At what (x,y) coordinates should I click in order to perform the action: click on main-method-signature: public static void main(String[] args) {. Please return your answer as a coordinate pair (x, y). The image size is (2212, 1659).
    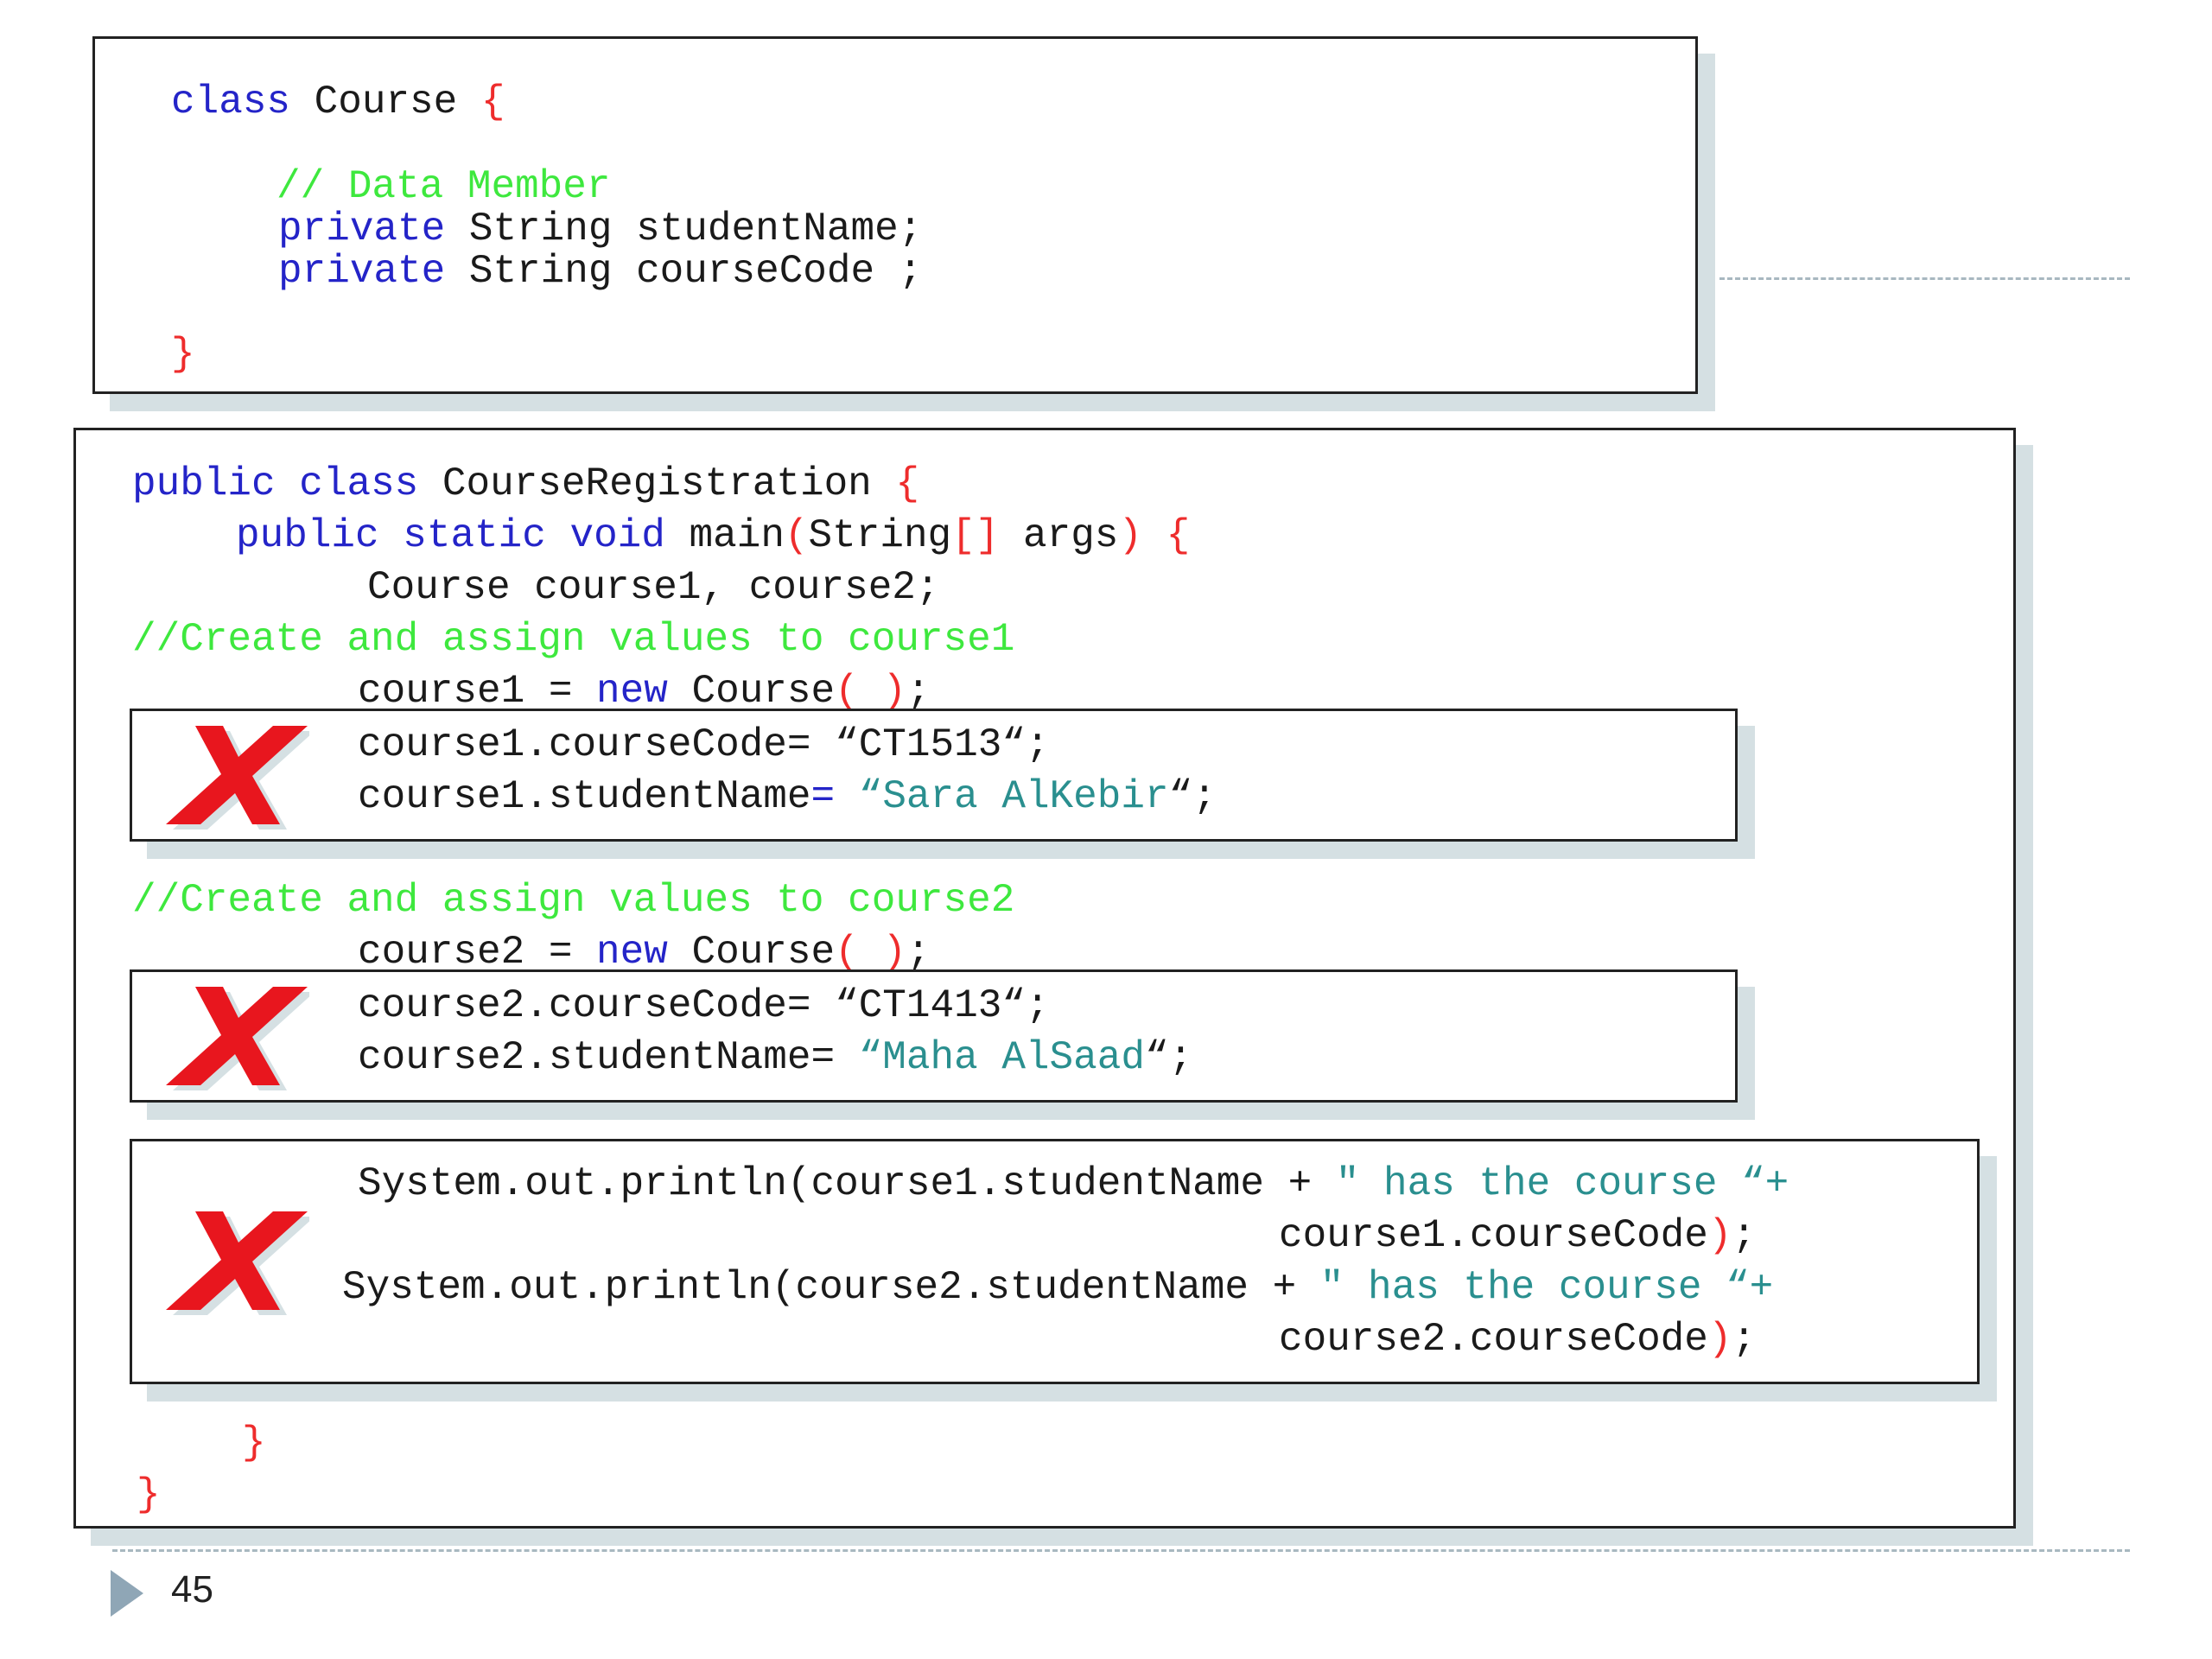
    Looking at the image, I should click on (713, 535).